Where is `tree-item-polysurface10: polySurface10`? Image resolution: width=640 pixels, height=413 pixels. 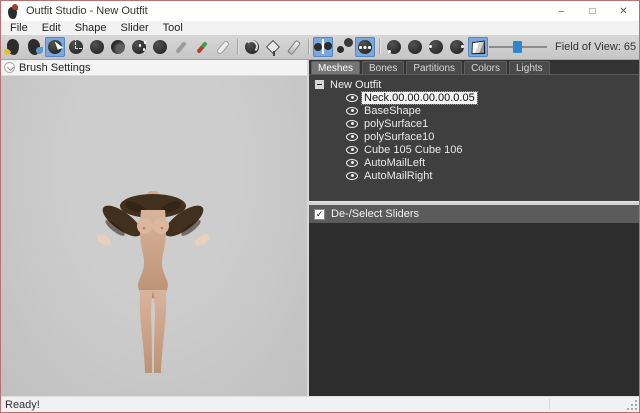
tree-item-polysurface10: polySurface10 is located at coordinates (474, 136).